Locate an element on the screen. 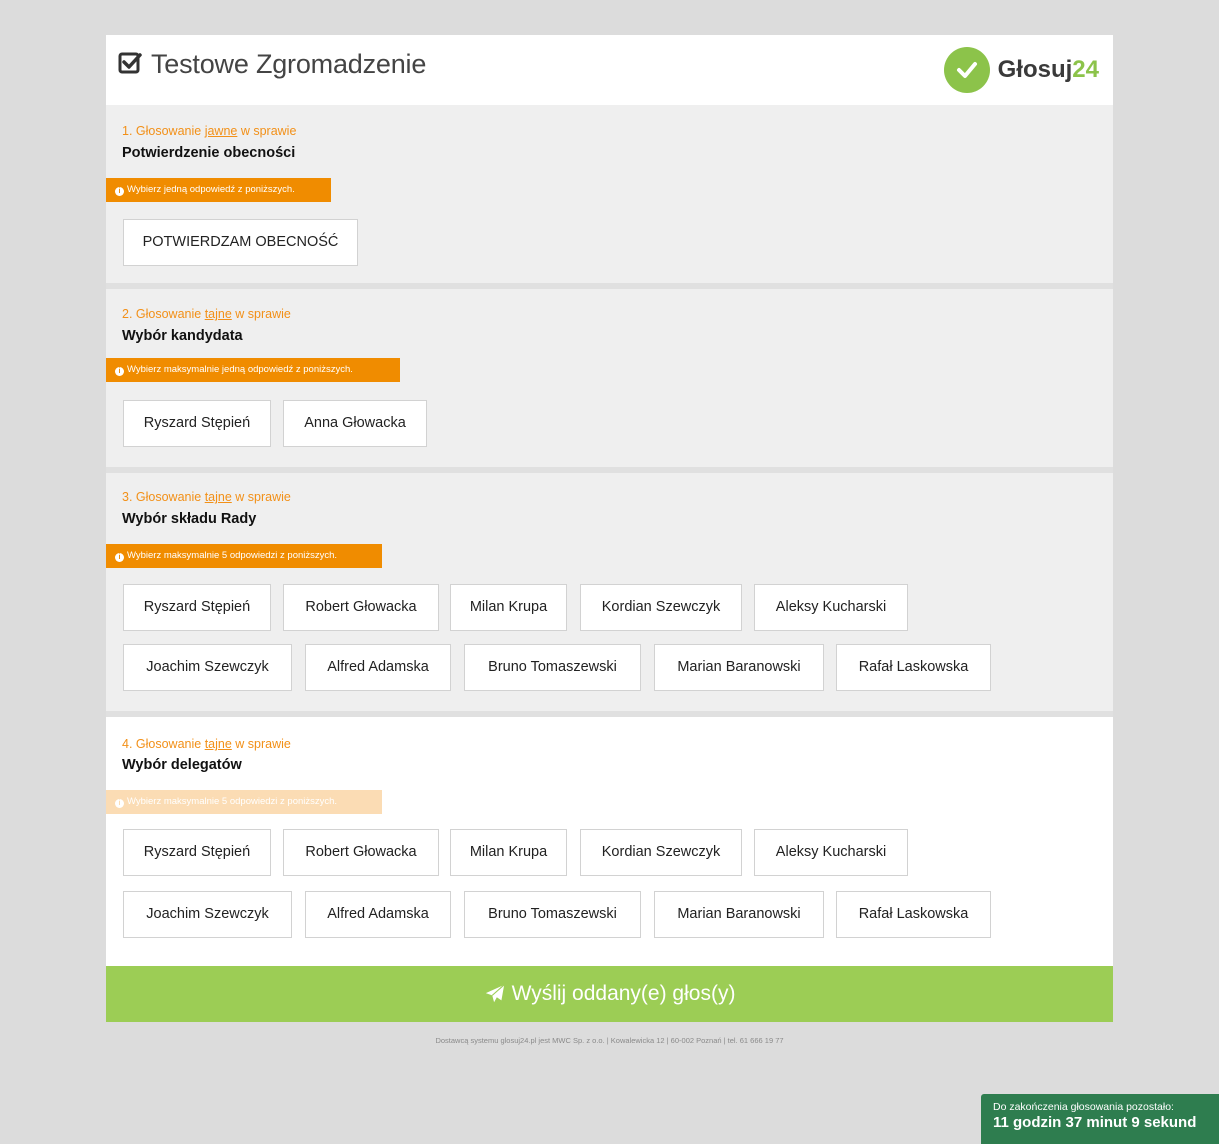 Image resolution: width=1219 pixels, height=1144 pixels. vote-label: 1. Głosowanie jawne w sprawie is located at coordinates (209, 131).